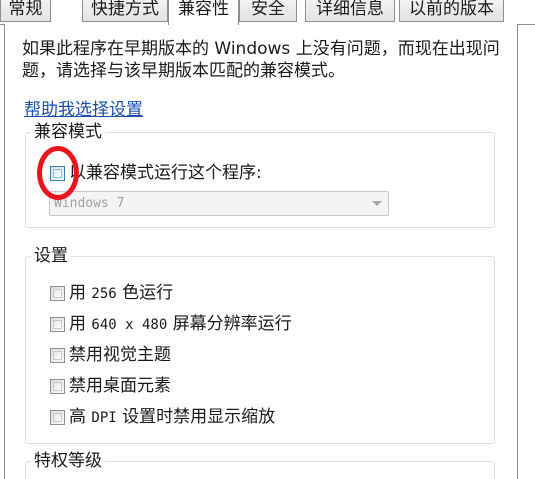  What do you see at coordinates (377, 203) in the screenshot?
I see `chevron-down-icon` at bounding box center [377, 203].